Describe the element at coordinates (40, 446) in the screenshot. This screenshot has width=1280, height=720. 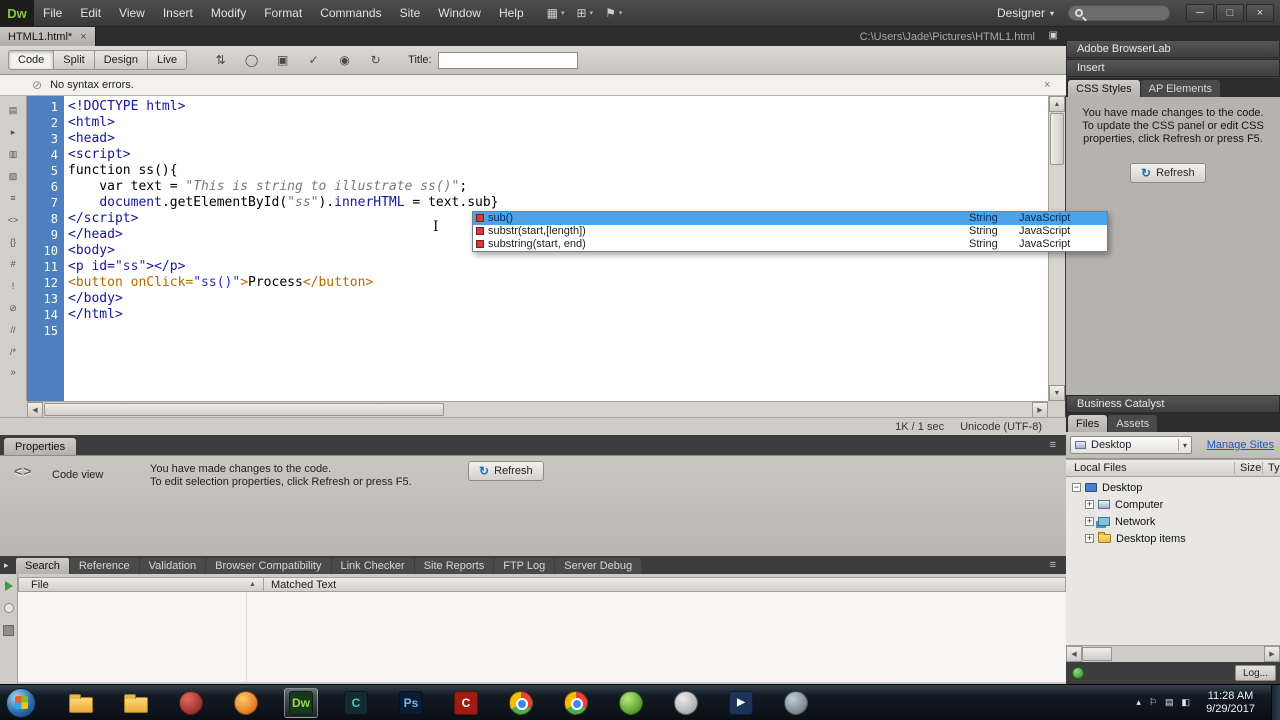
I see `tab-properties: Properties` at that location.